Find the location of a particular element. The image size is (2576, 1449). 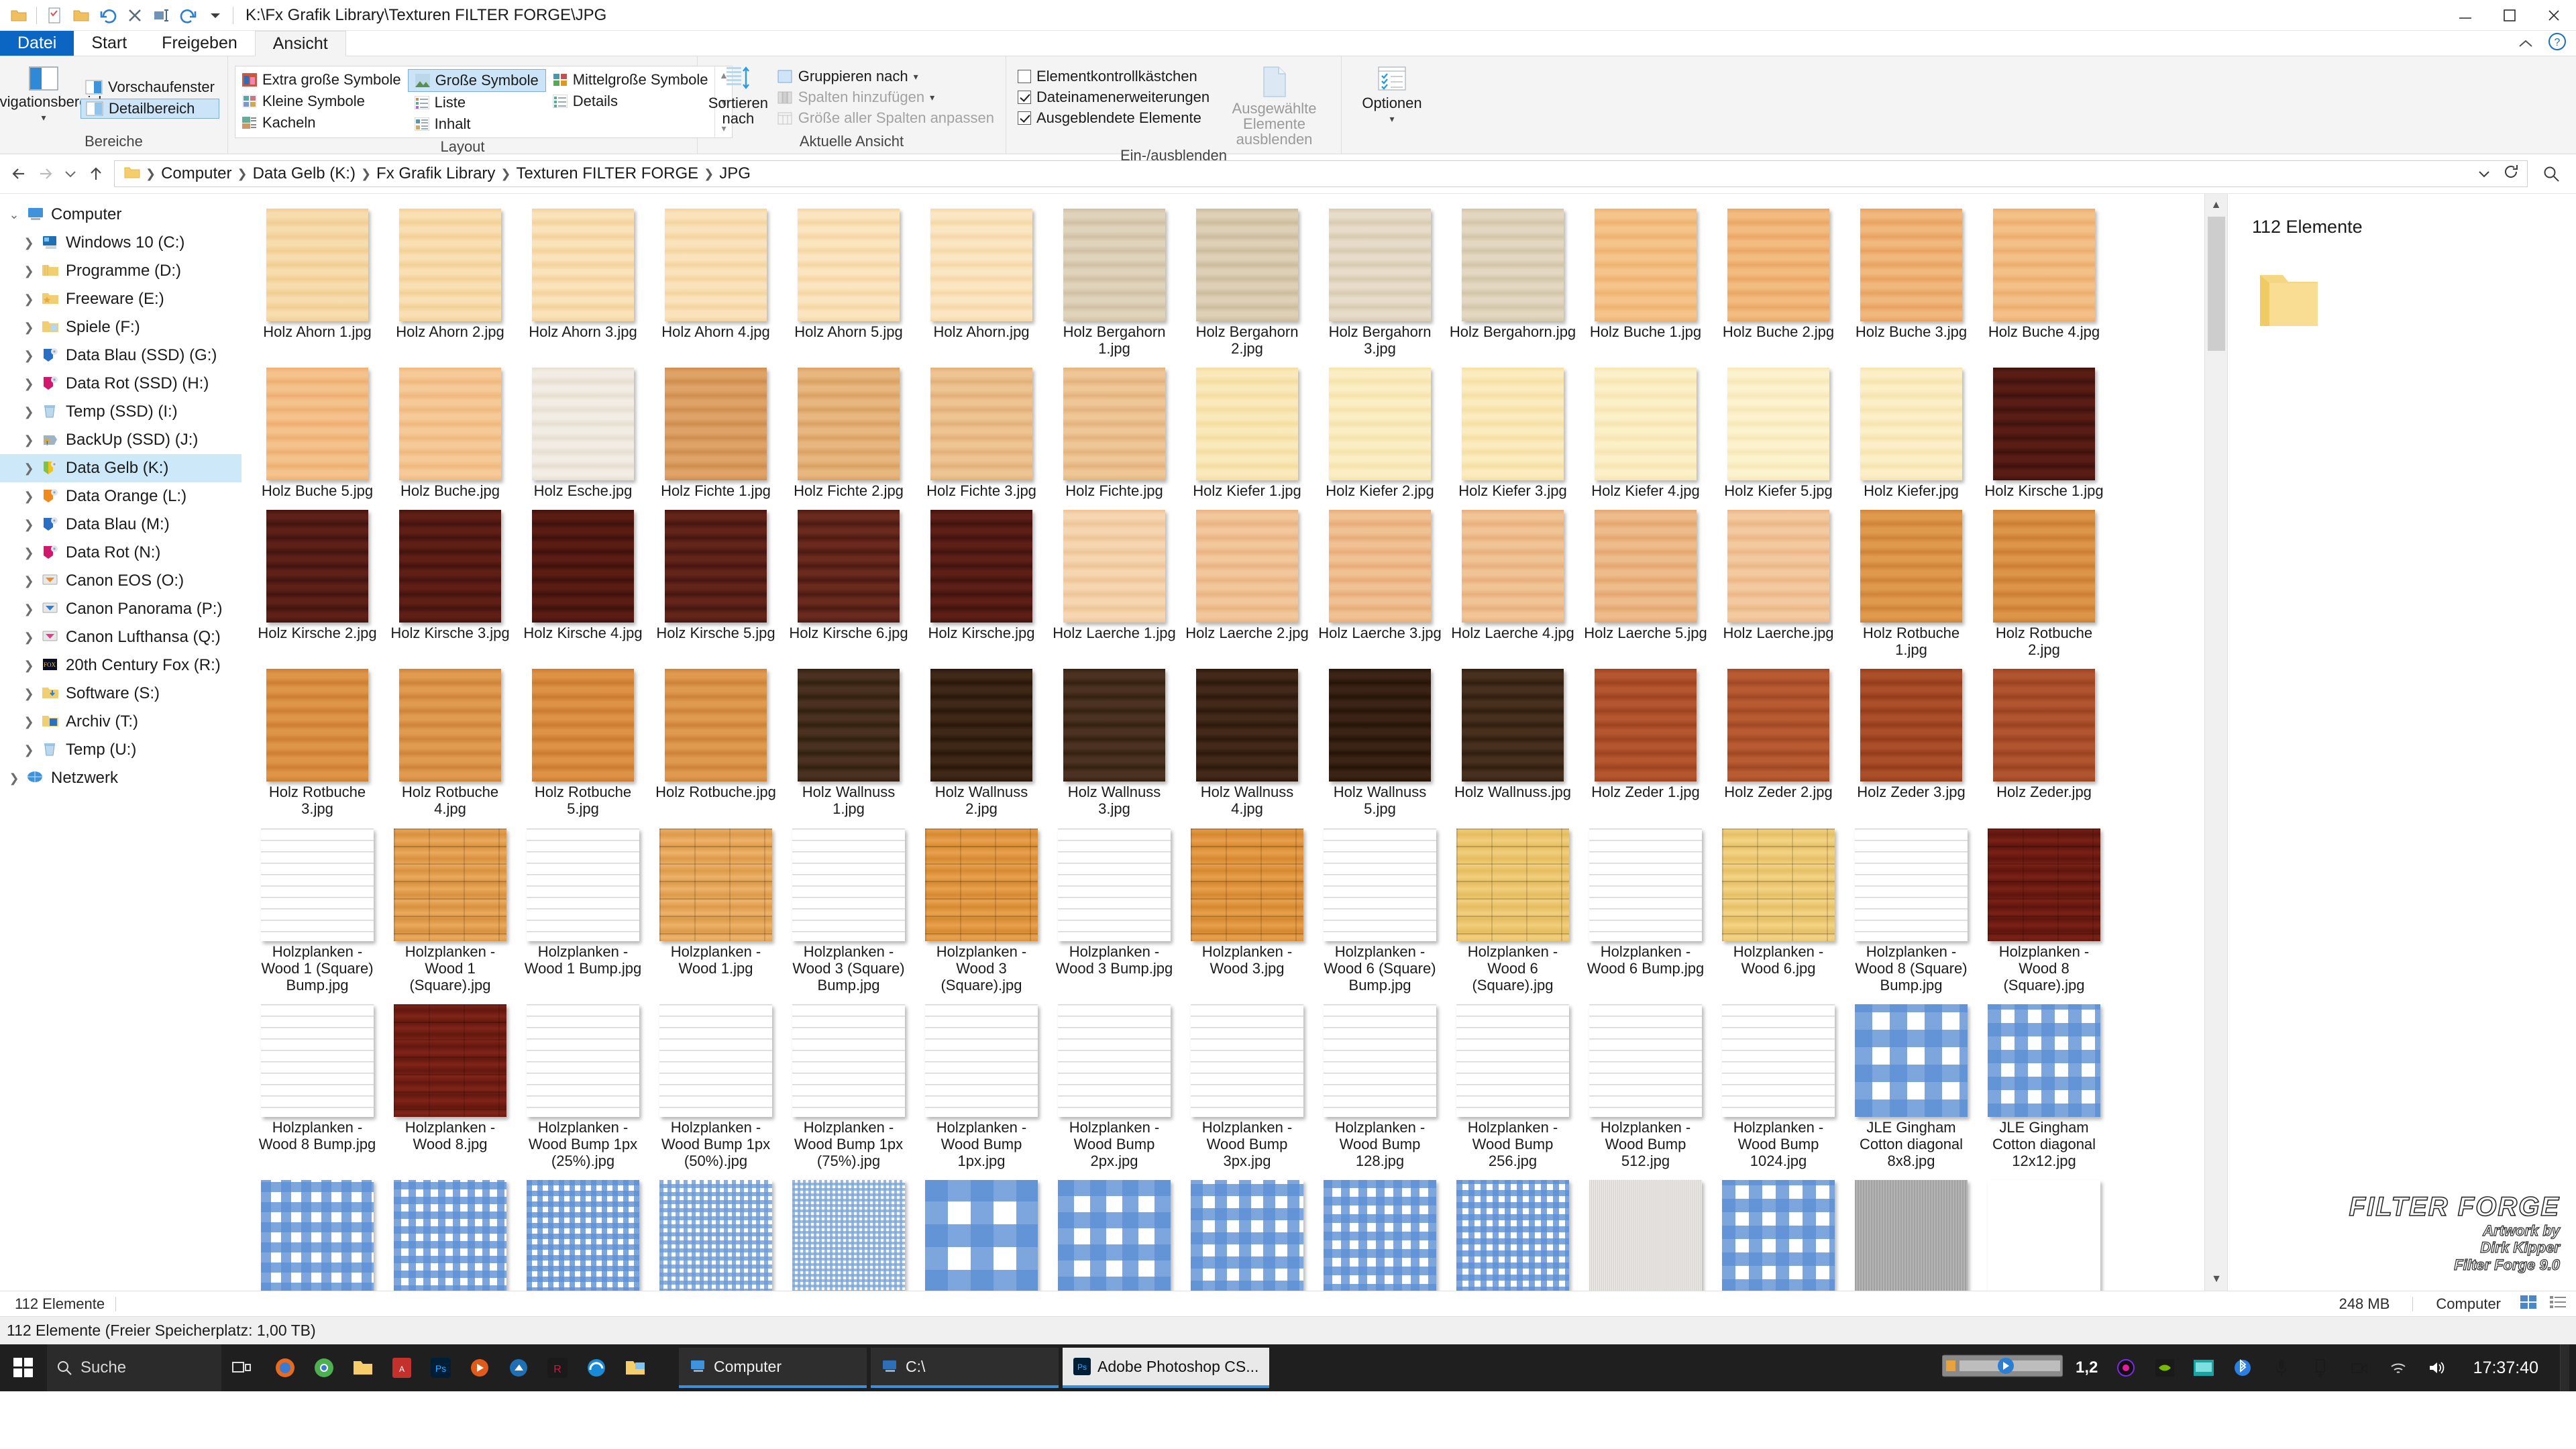

mic-icon is located at coordinates (2281, 1367).